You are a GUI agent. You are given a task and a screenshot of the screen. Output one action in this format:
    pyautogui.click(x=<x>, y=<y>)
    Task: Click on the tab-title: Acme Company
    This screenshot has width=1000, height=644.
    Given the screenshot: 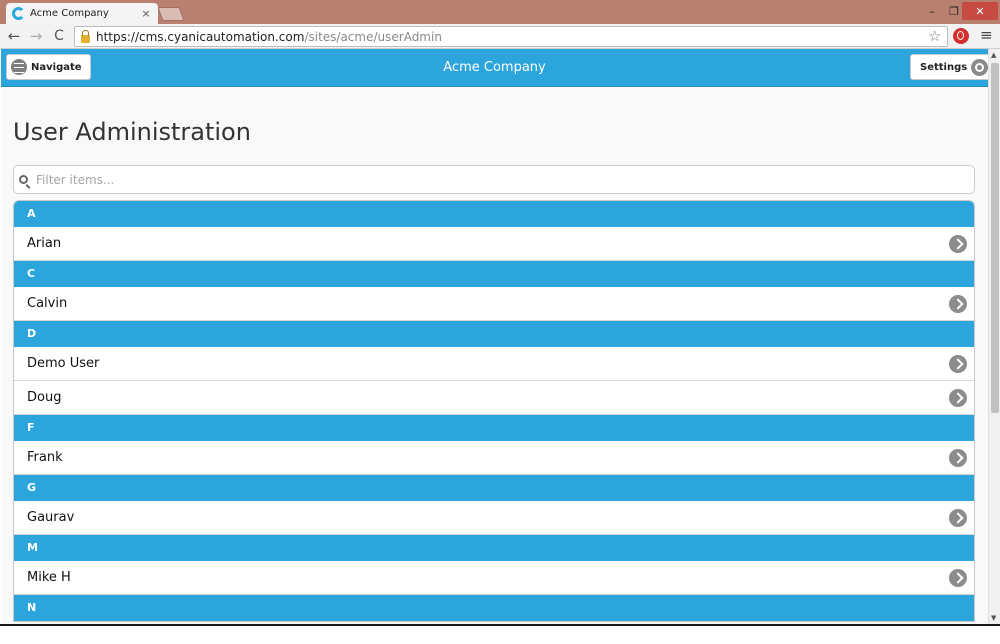 What is the action you would take?
    pyautogui.click(x=69, y=13)
    